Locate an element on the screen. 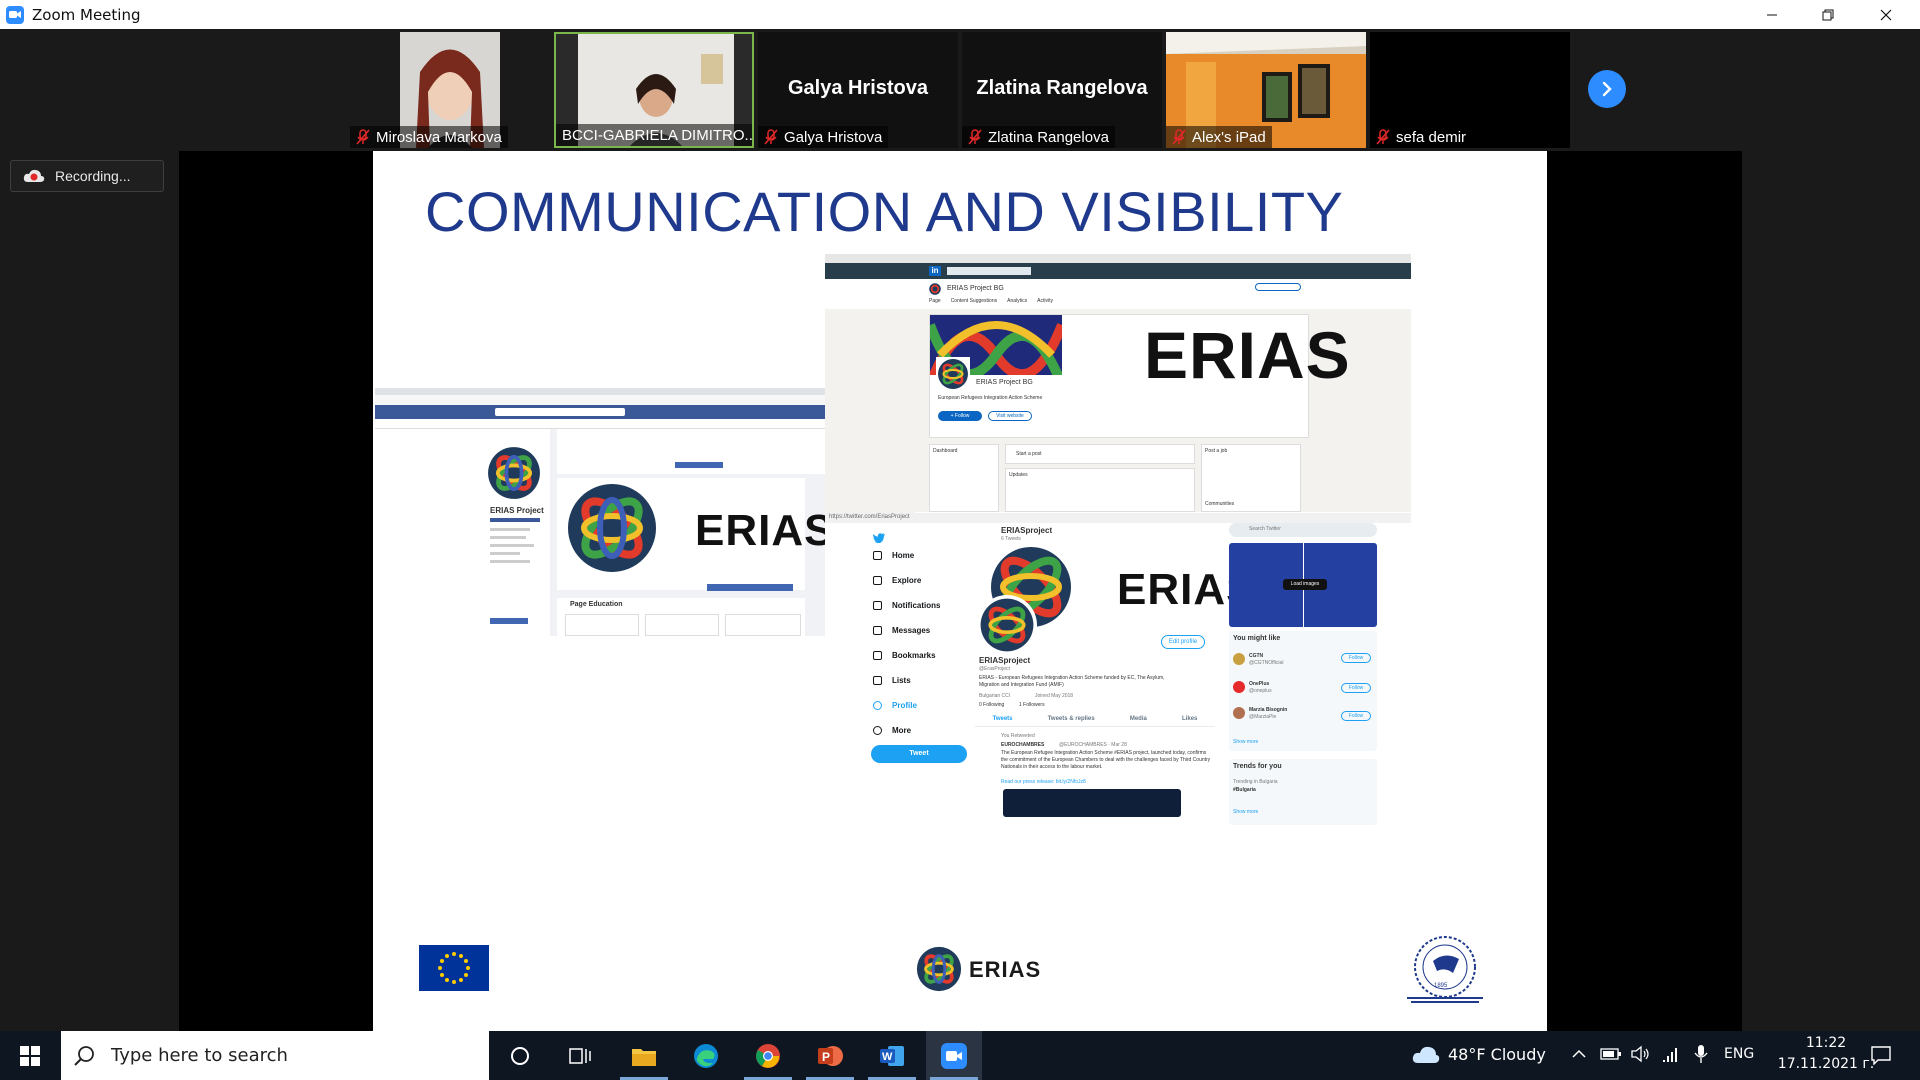 This screenshot has height=1080, width=1920. taskbar-search-input: Type here to search is located at coordinates (275, 1055).